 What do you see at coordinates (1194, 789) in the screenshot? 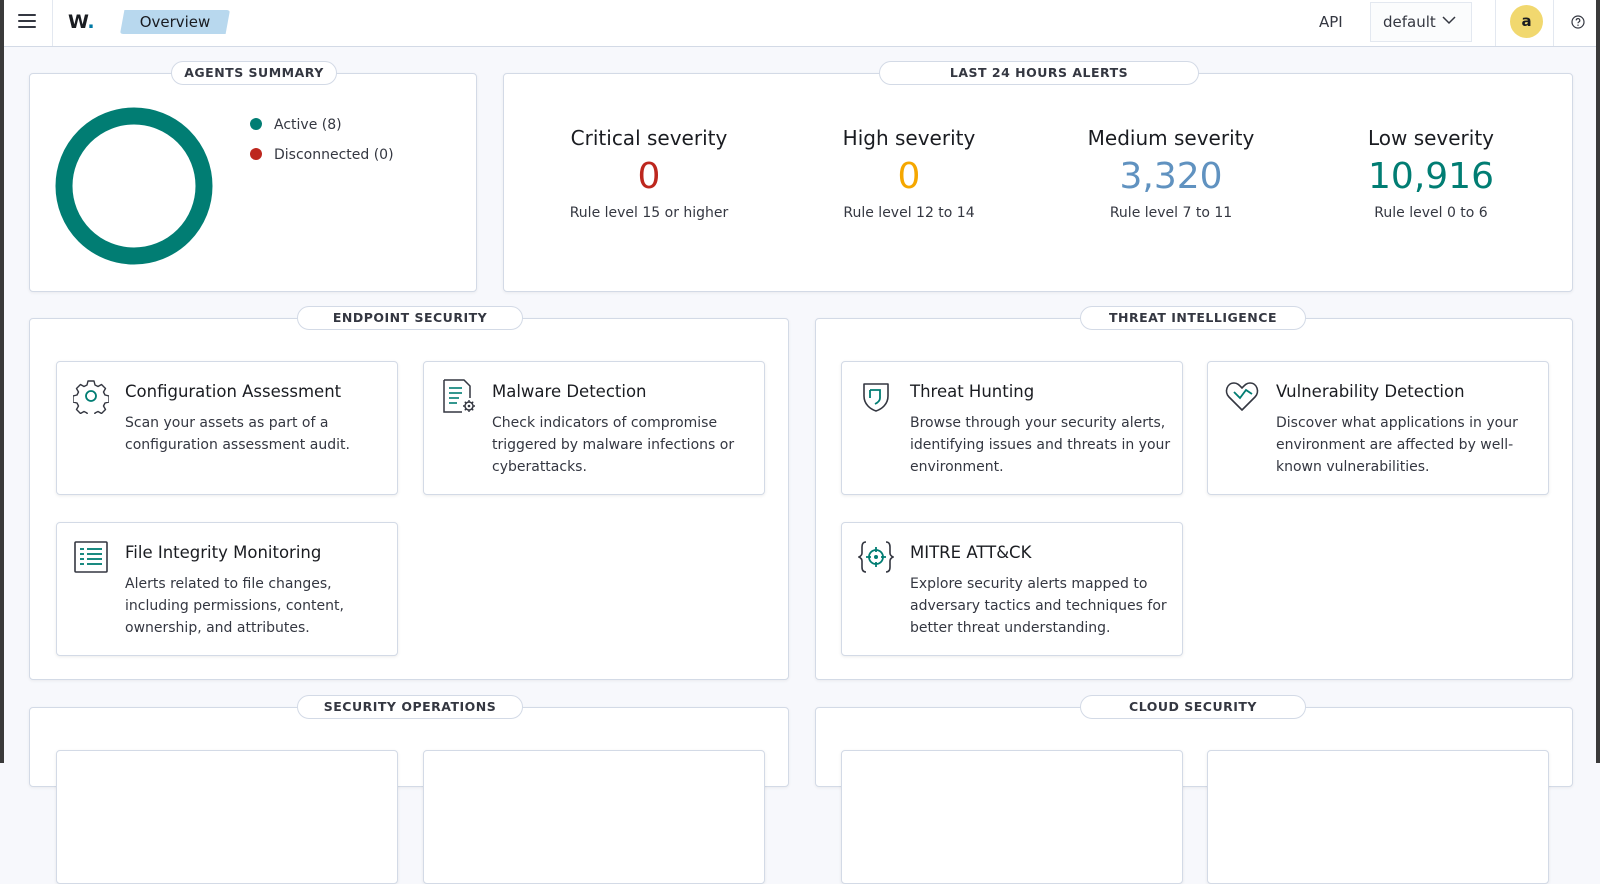
I see `cloud-security-panel: CLOUD SECURITY` at bounding box center [1194, 789].